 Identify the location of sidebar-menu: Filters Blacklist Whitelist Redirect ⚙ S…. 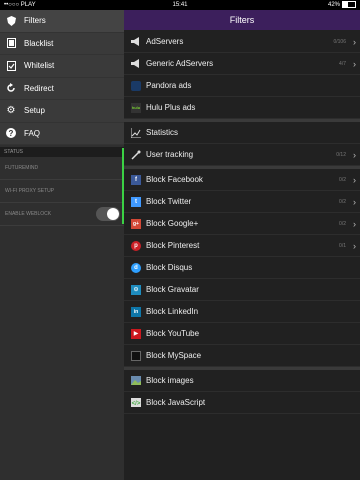
(62, 77).